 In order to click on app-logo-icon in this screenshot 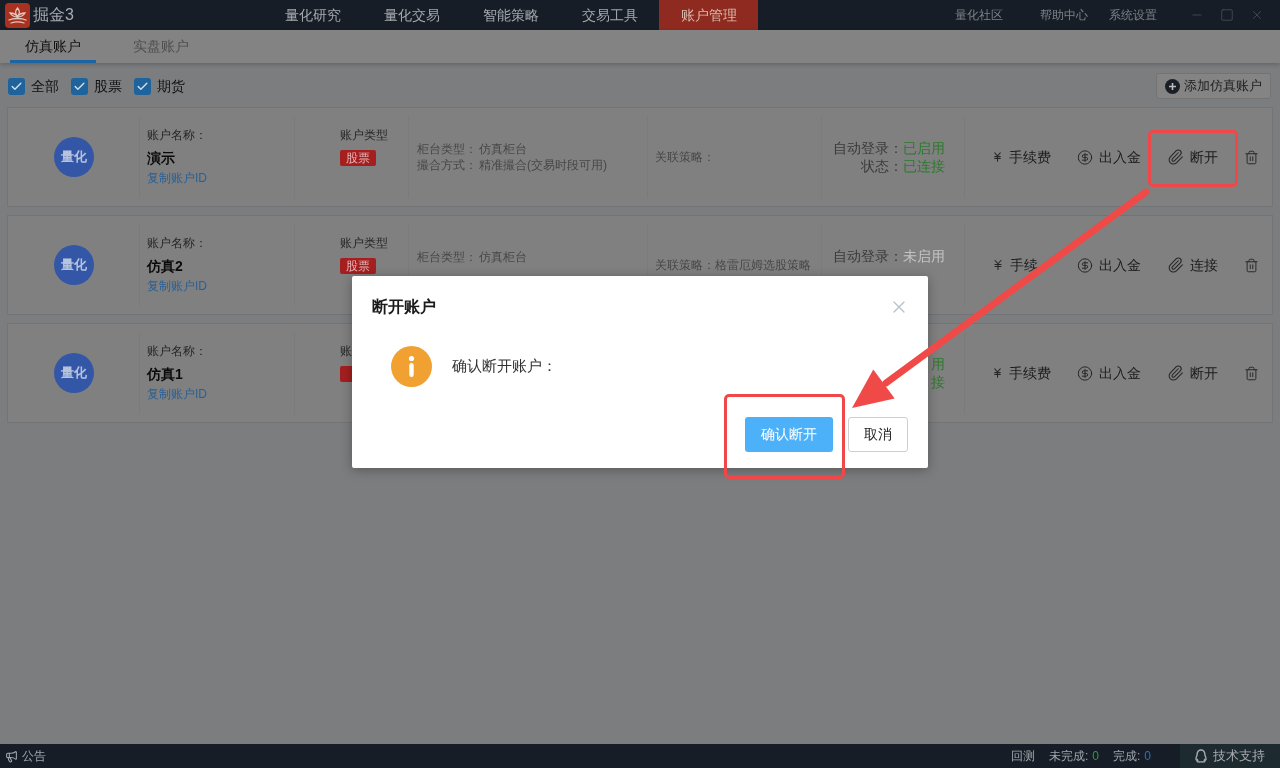, I will do `click(17, 15)`.